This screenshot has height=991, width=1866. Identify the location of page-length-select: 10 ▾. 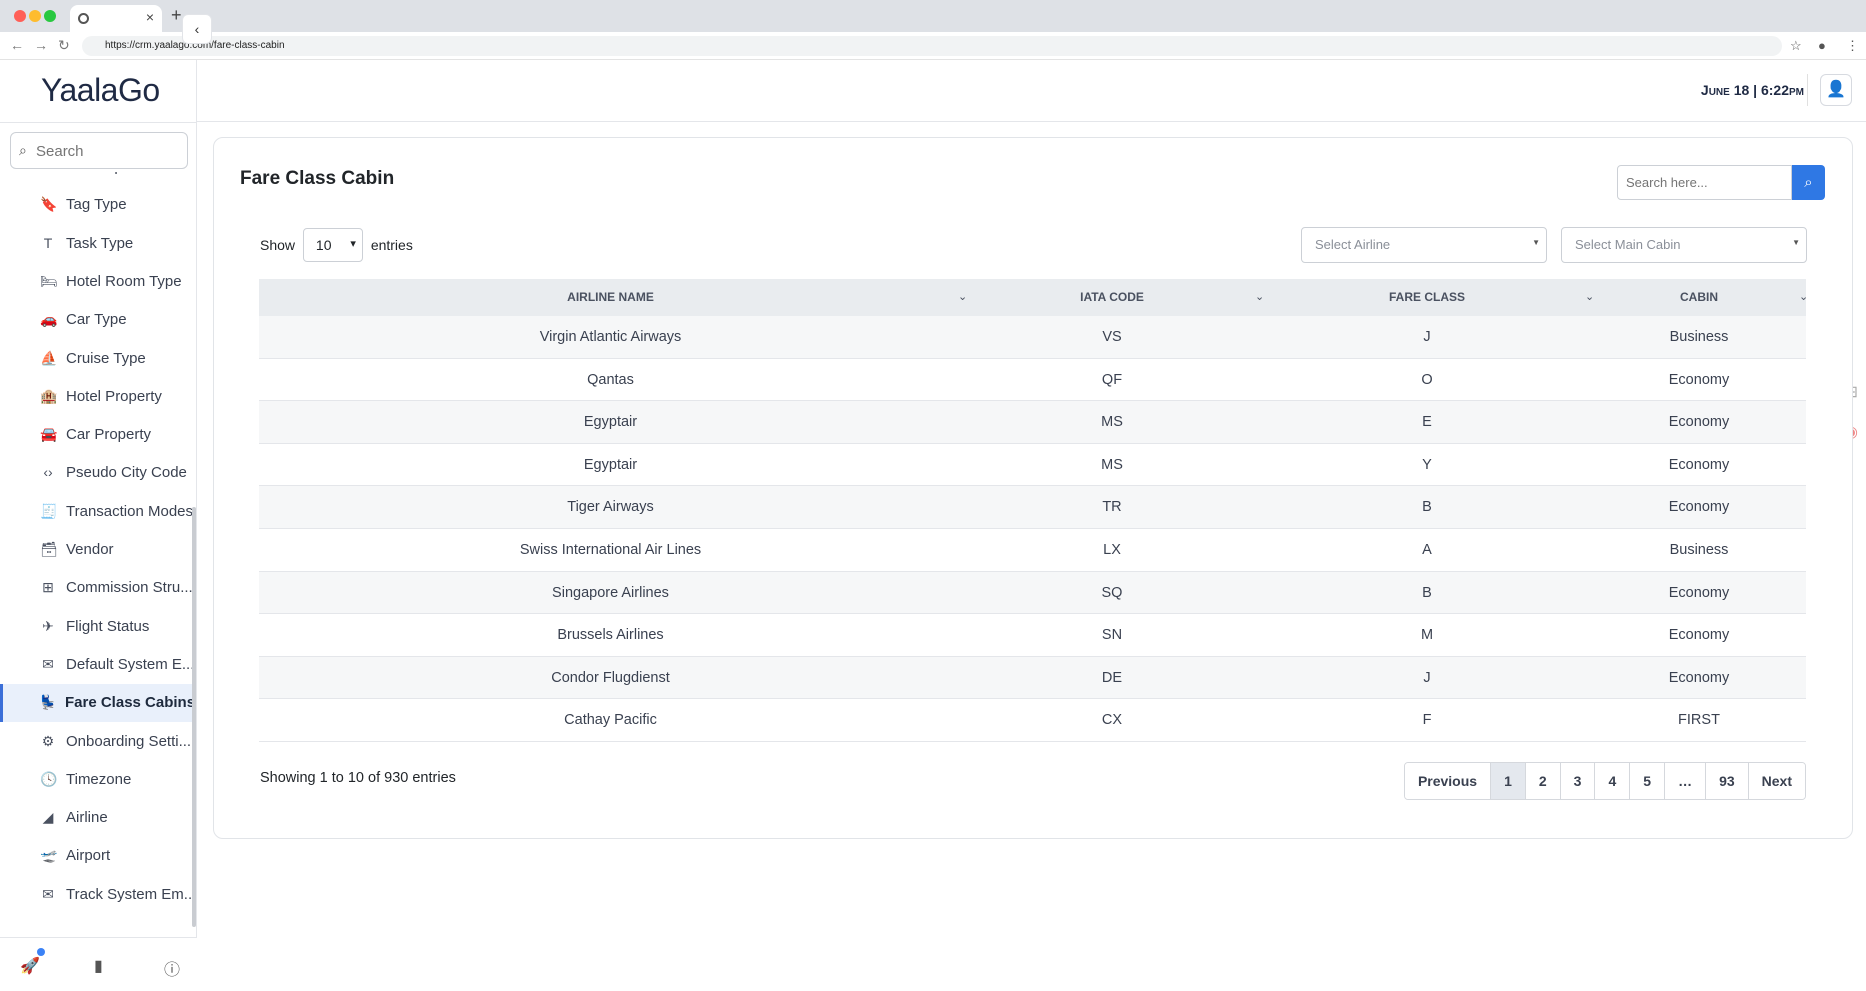
(332, 245).